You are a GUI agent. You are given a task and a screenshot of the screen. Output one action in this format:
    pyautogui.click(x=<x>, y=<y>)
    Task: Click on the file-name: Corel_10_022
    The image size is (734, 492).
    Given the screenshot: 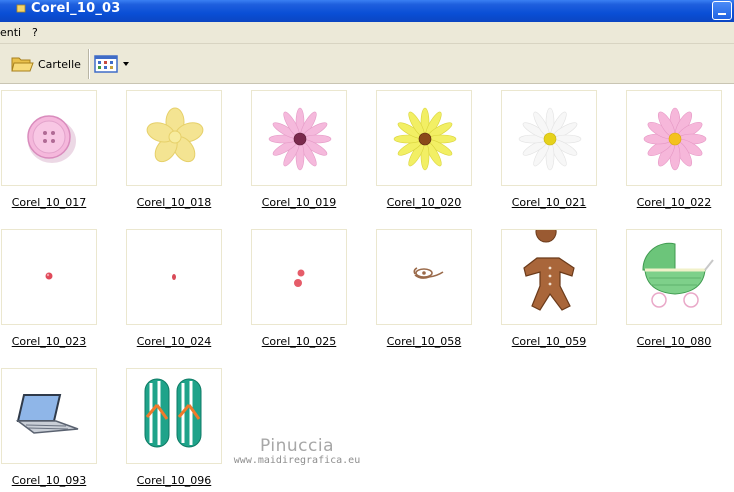 What is the action you would take?
    pyautogui.click(x=674, y=202)
    